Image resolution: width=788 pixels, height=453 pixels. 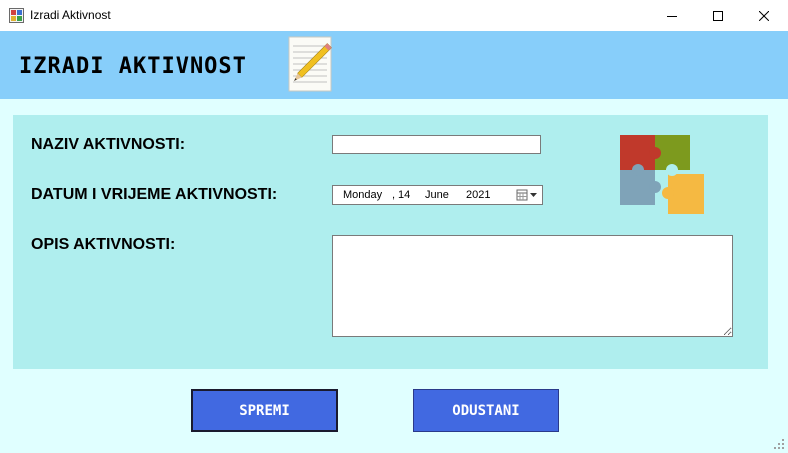 What do you see at coordinates (133, 66) in the screenshot?
I see `page-title: IZRADI AKTIVNOST` at bounding box center [133, 66].